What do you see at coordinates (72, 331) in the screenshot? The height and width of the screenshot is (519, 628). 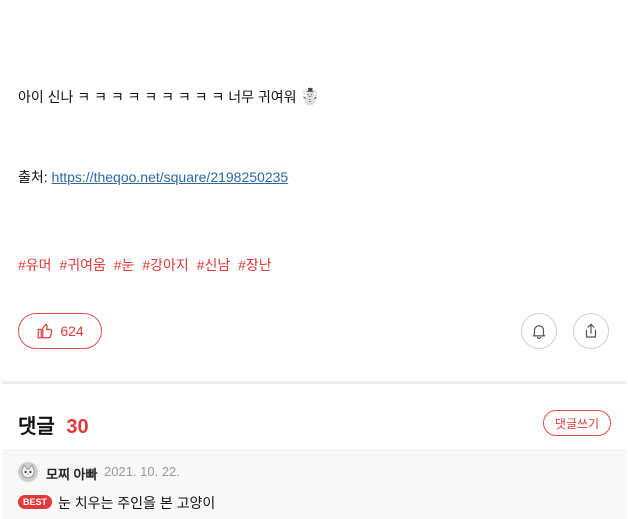 I see `like-count: 624` at bounding box center [72, 331].